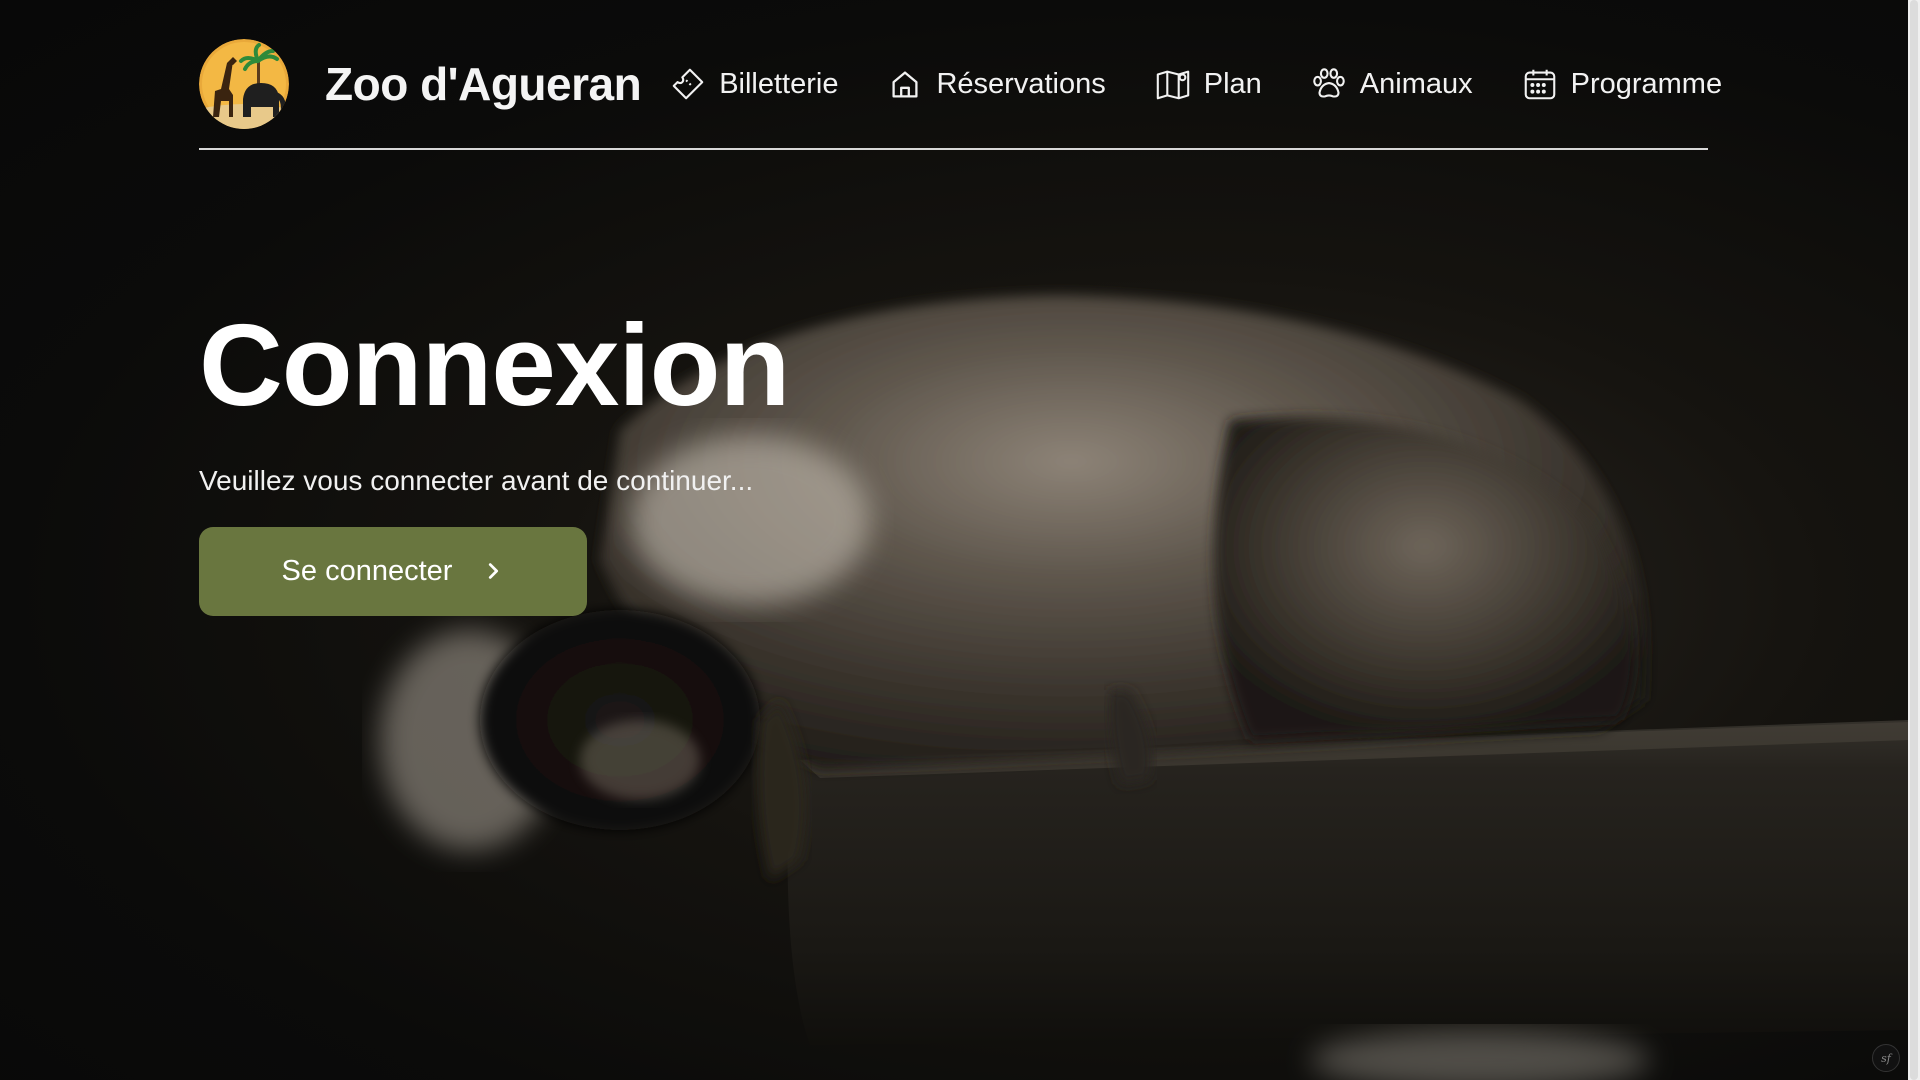 The width and height of the screenshot is (1920, 1080). I want to click on nav-item-plan: Plan, so click(1208, 84).